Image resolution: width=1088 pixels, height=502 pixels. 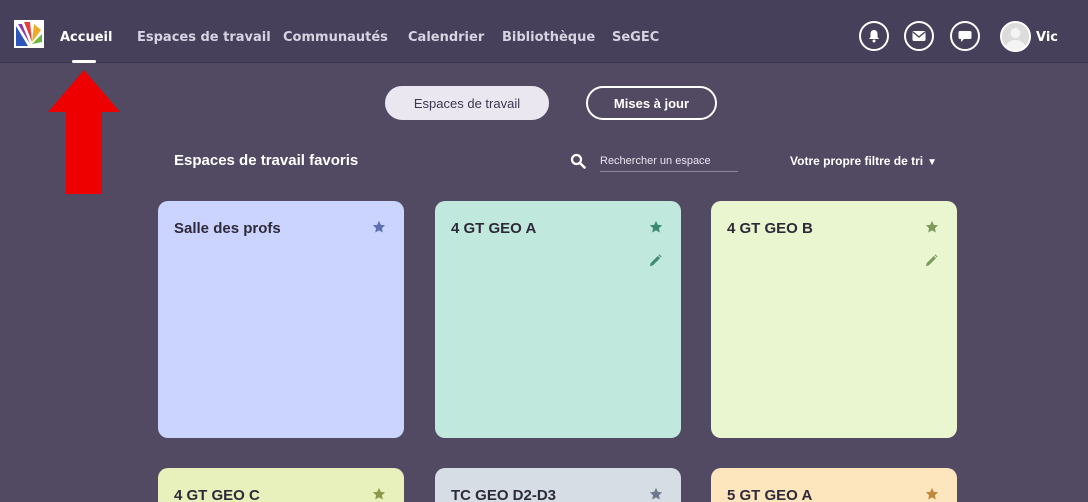 I want to click on card-title: 5 GT GEO A, so click(x=770, y=494).